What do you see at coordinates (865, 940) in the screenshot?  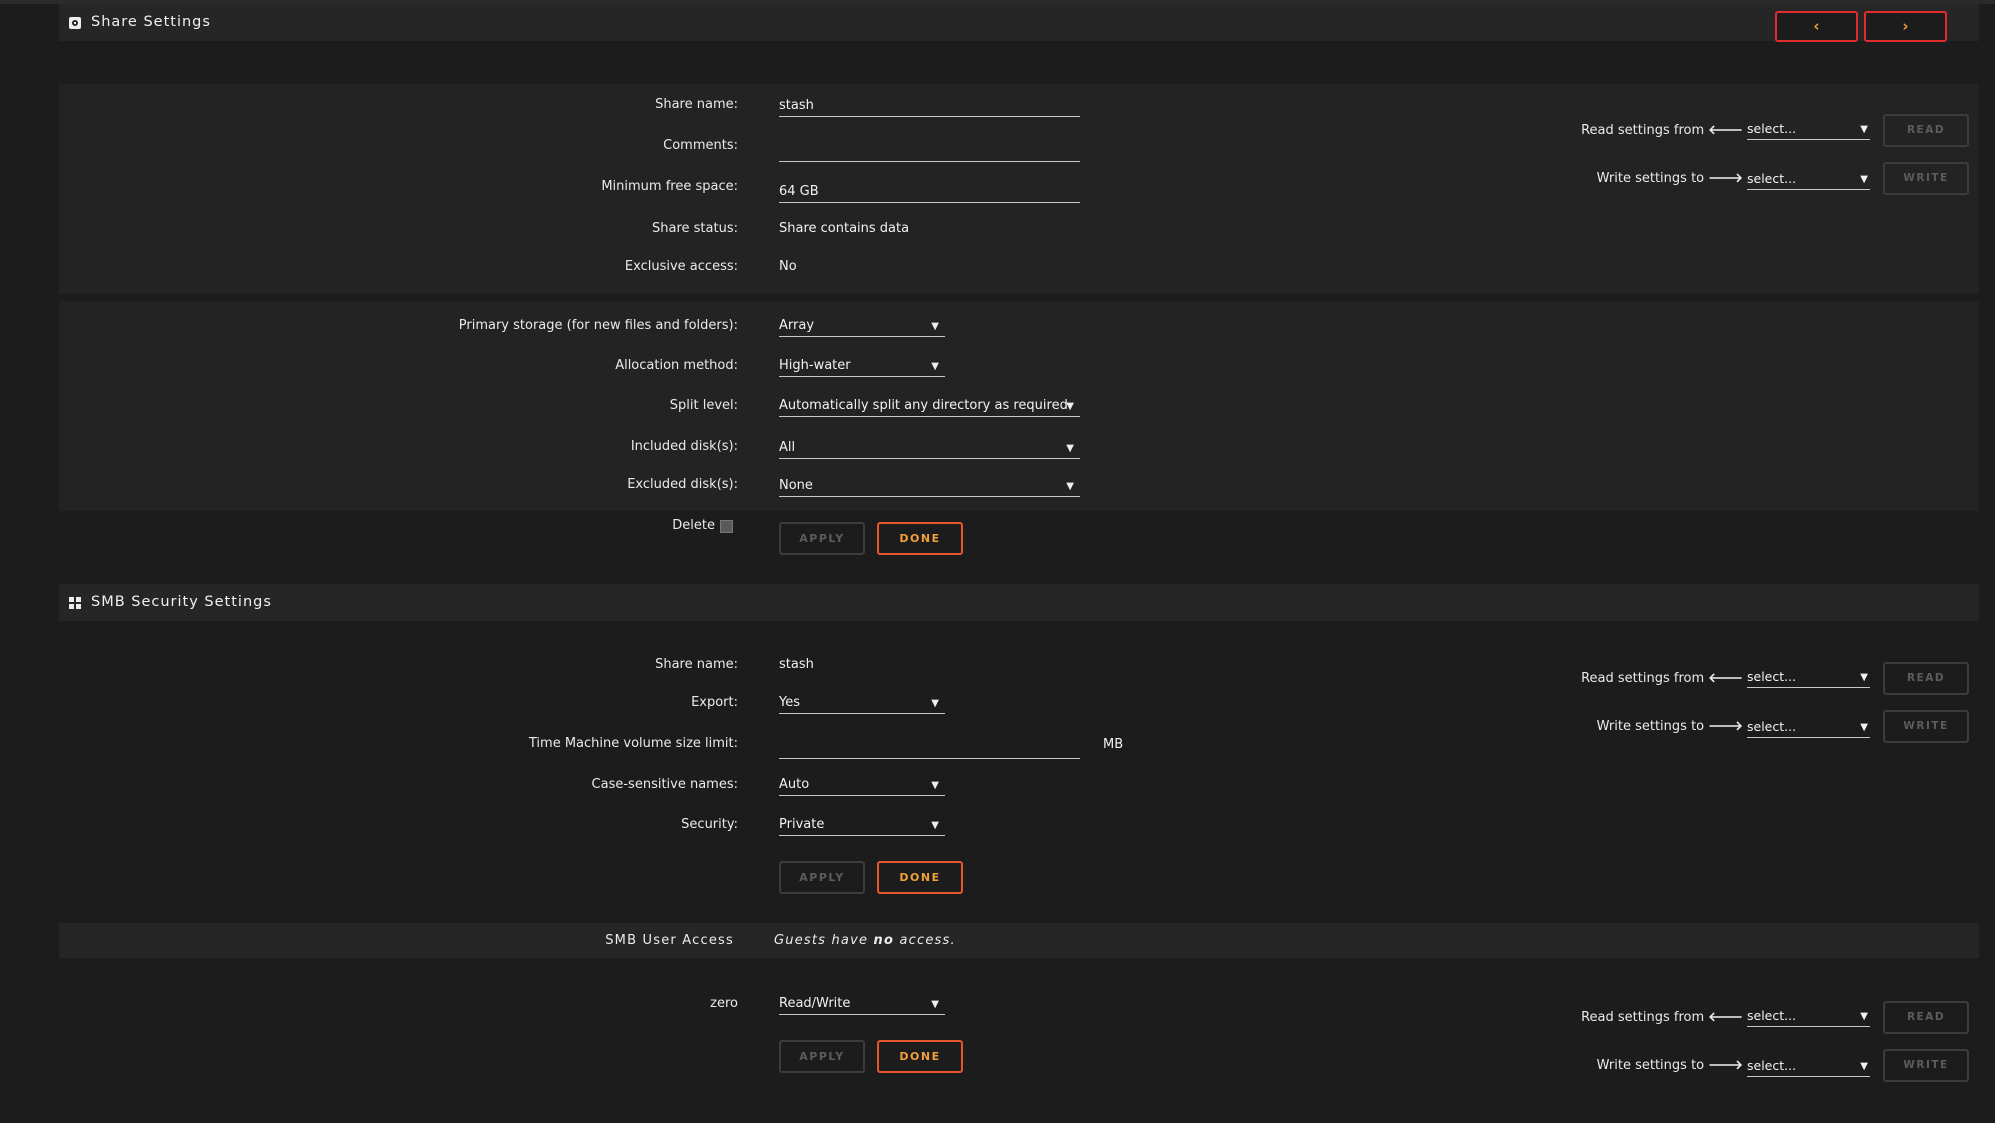 I see `guest-access-note: Guests have no access.` at bounding box center [865, 940].